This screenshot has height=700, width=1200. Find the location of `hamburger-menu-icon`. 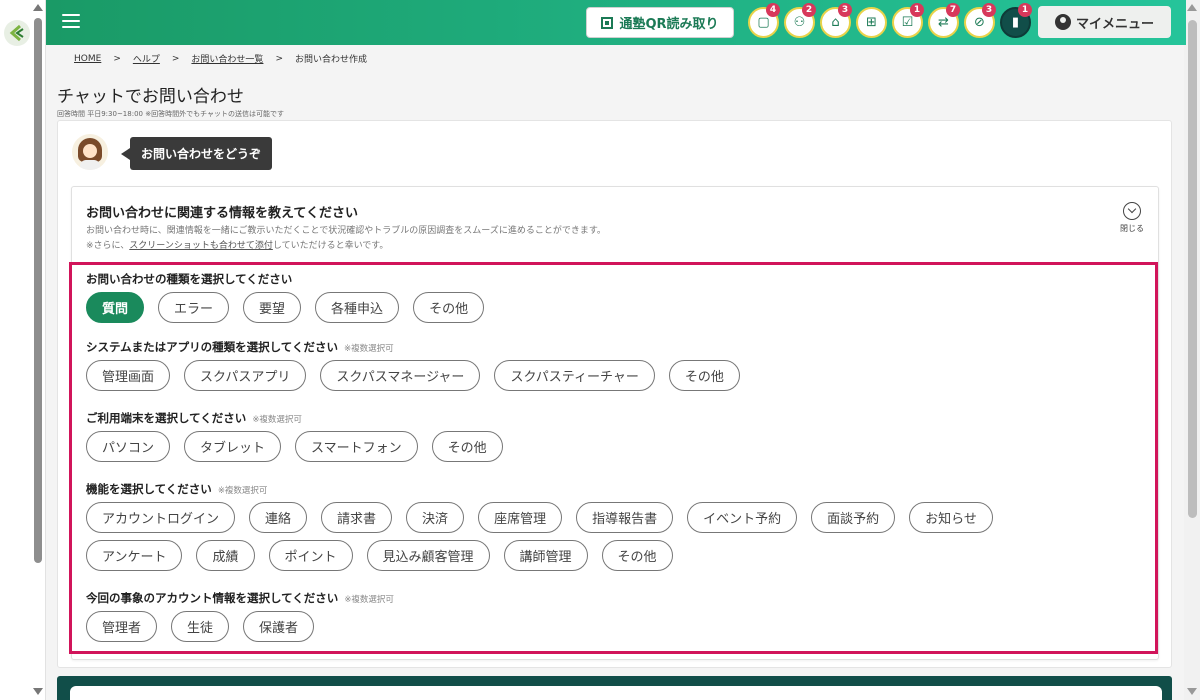

hamburger-menu-icon is located at coordinates (71, 21).